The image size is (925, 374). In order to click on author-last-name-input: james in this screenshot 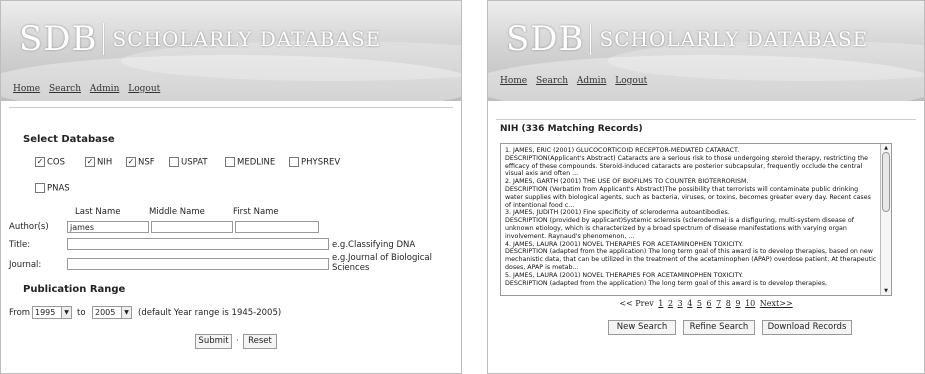, I will do `click(108, 227)`.